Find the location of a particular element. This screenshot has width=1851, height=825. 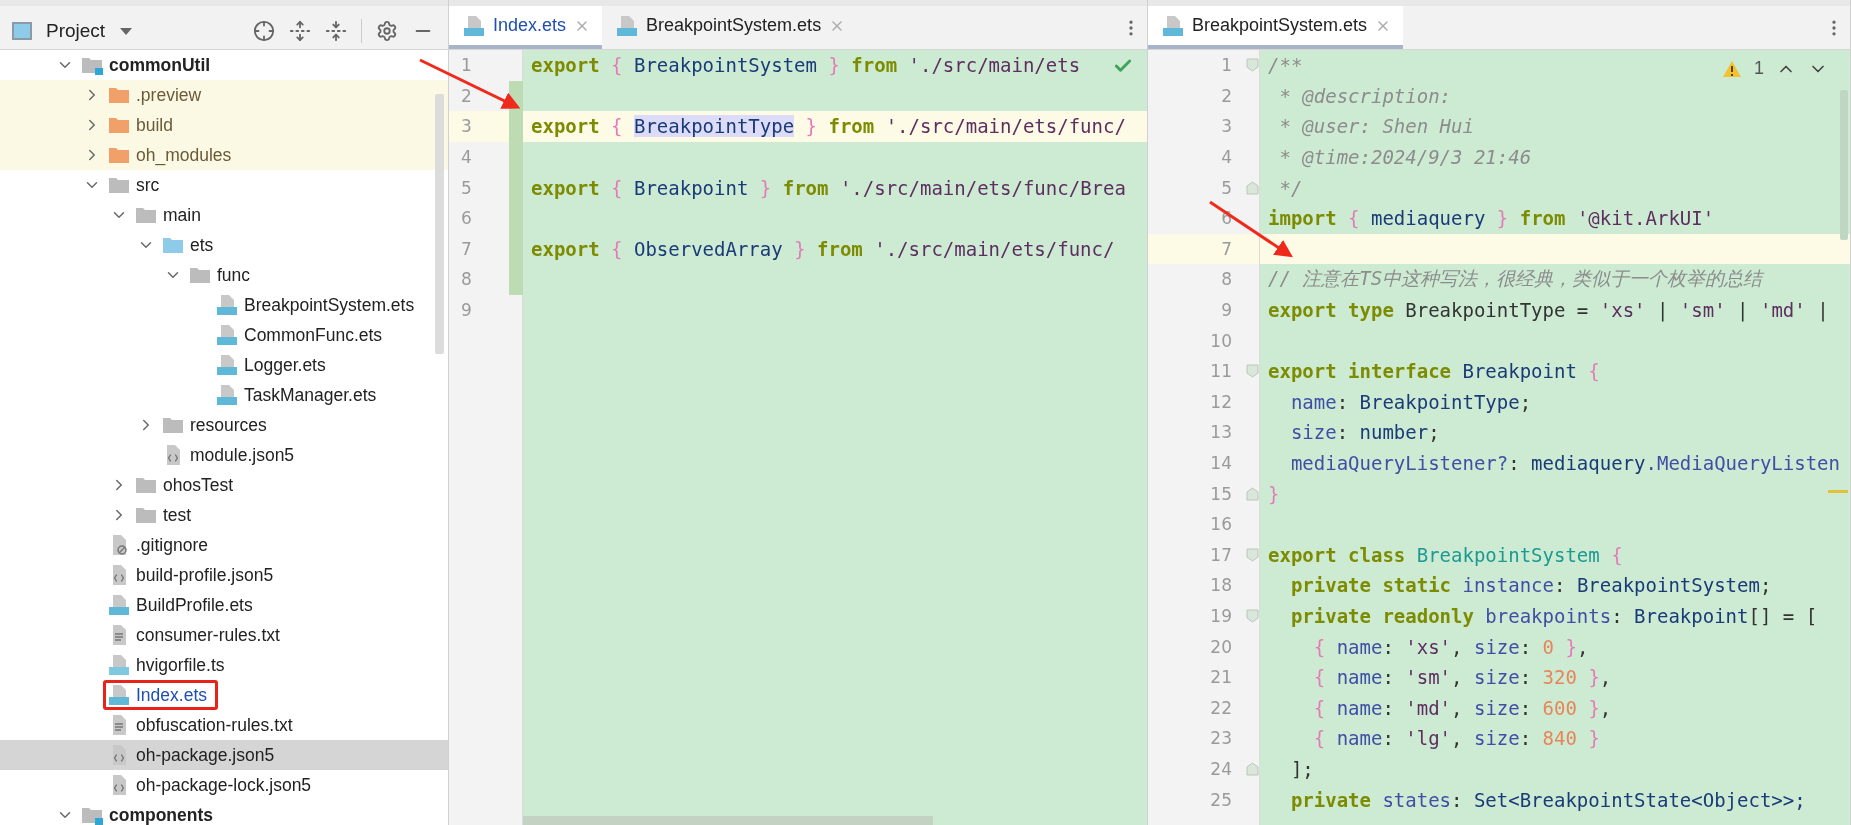

expand-all-button is located at coordinates (300, 30).